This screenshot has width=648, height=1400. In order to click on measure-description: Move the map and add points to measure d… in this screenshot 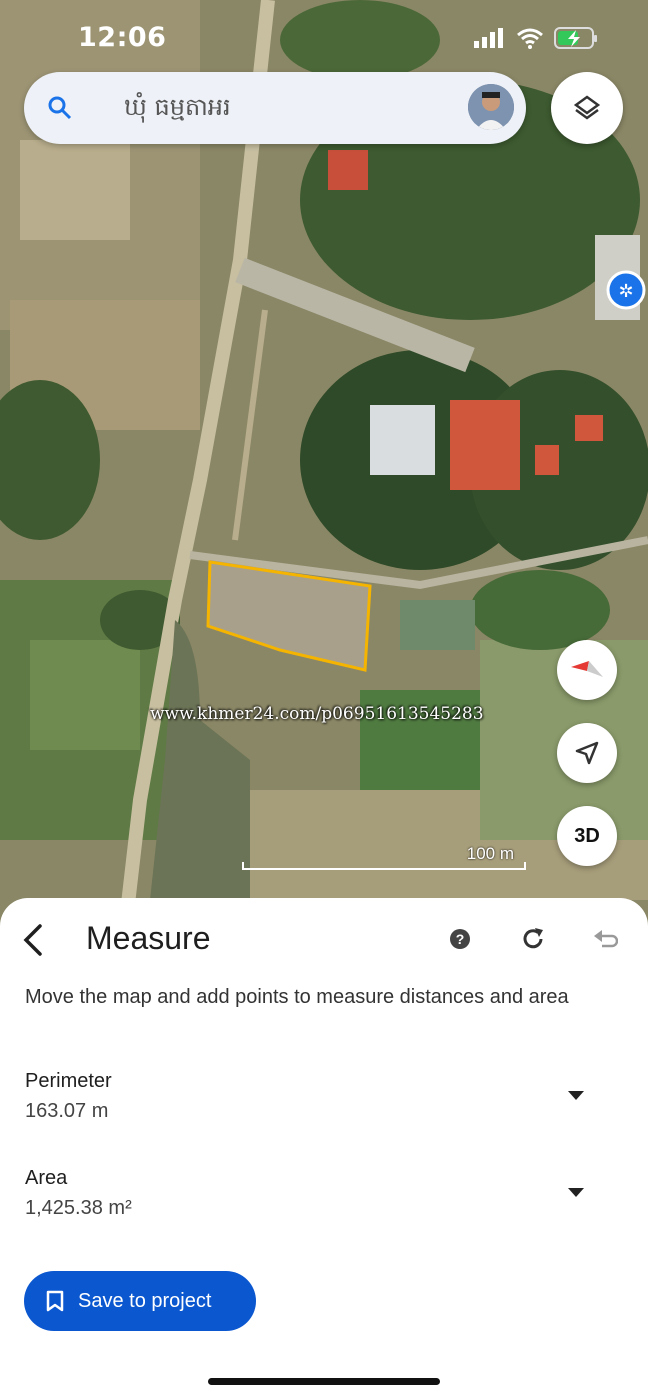, I will do `click(297, 997)`.